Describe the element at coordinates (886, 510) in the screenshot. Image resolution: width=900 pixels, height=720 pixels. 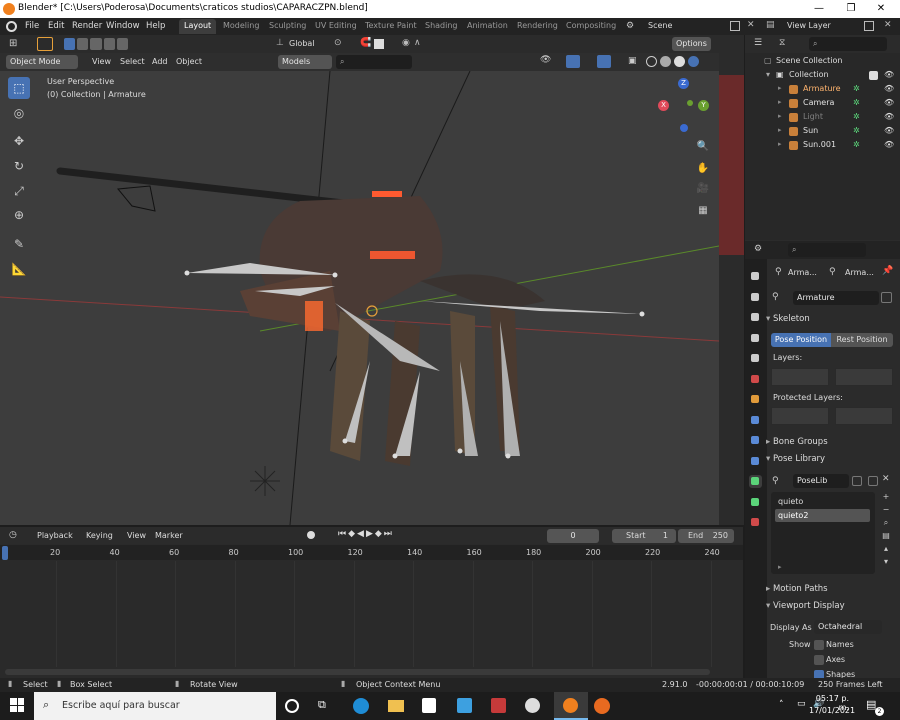
I see `remove-pose-icon: −` at that location.